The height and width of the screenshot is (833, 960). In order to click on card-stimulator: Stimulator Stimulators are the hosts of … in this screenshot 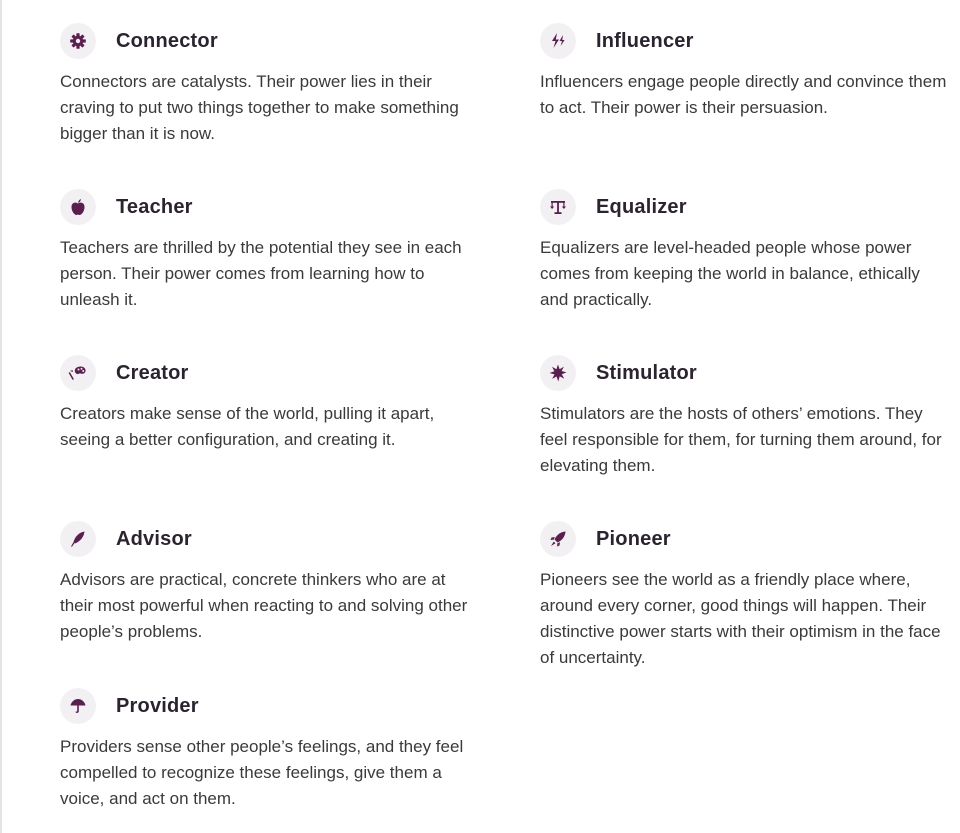, I will do `click(745, 417)`.